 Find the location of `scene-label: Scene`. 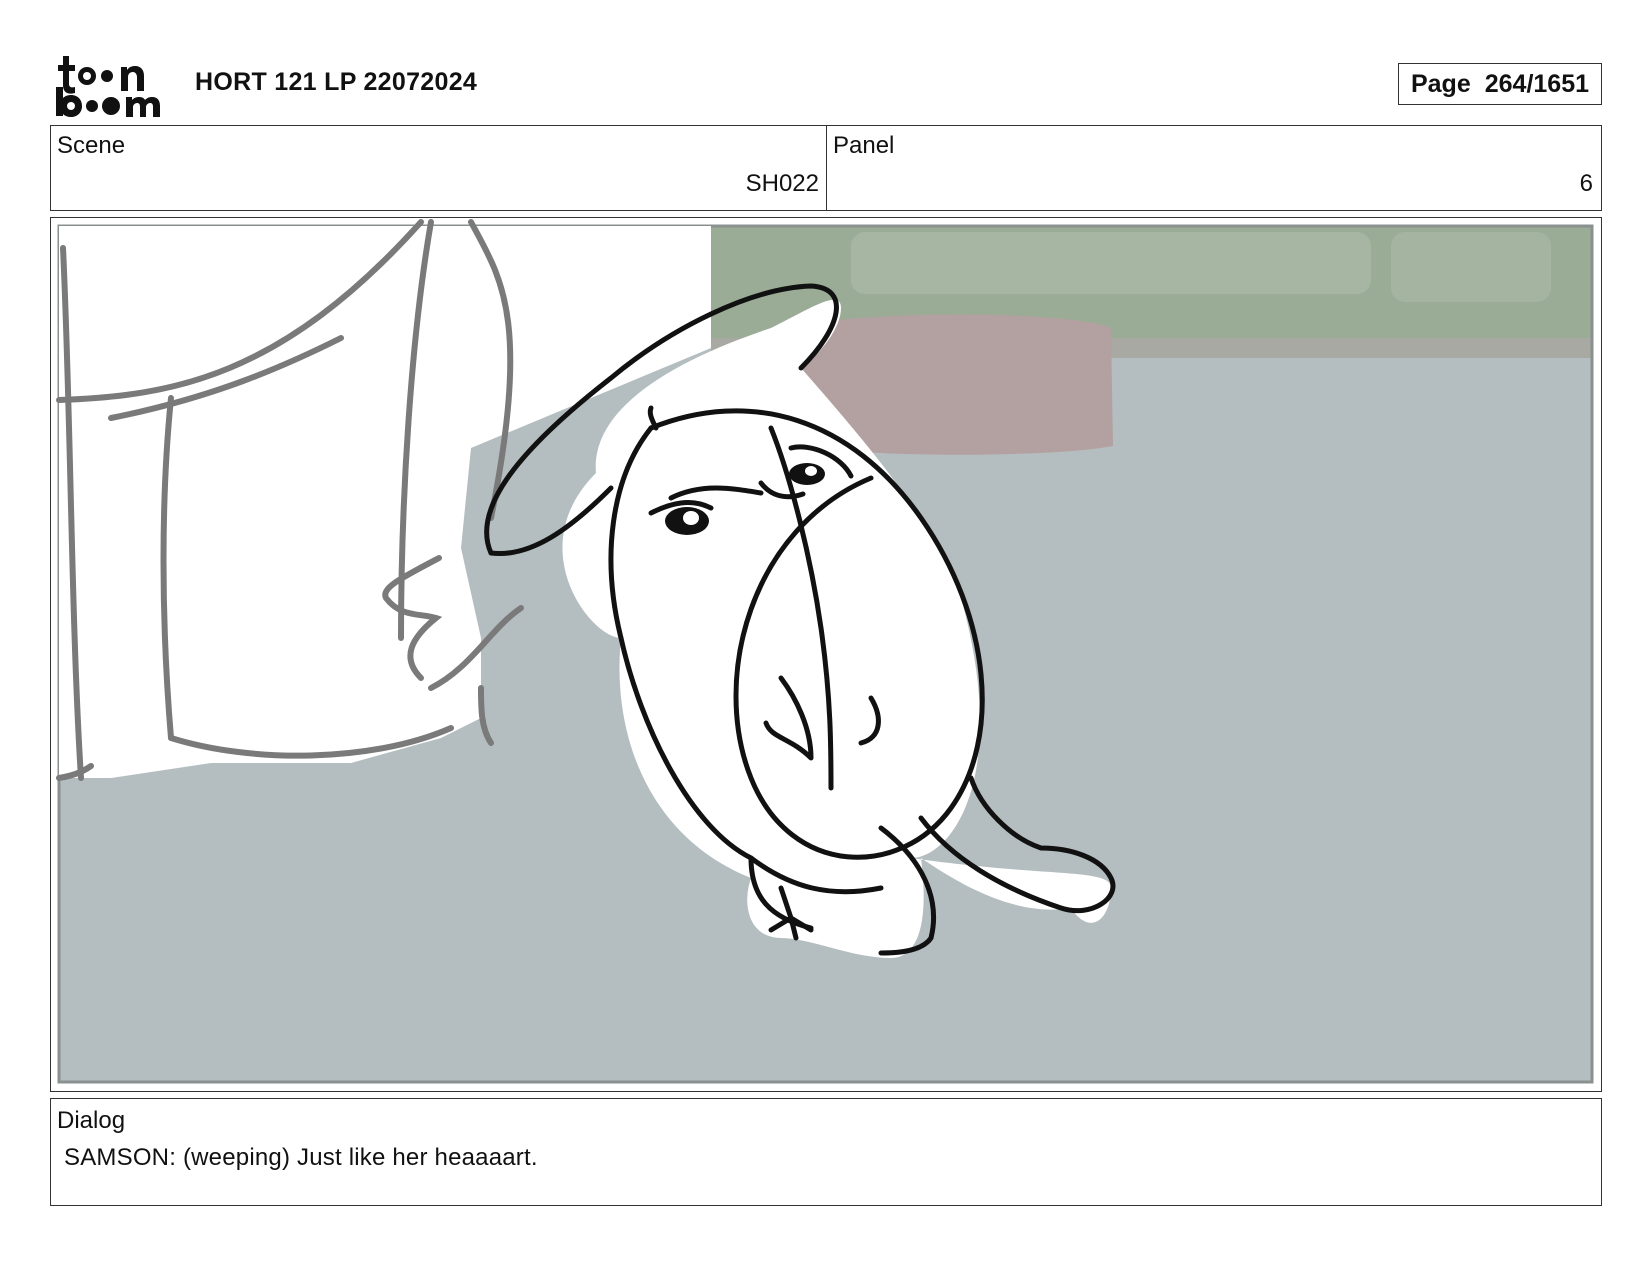

scene-label: Scene is located at coordinates (91, 145).